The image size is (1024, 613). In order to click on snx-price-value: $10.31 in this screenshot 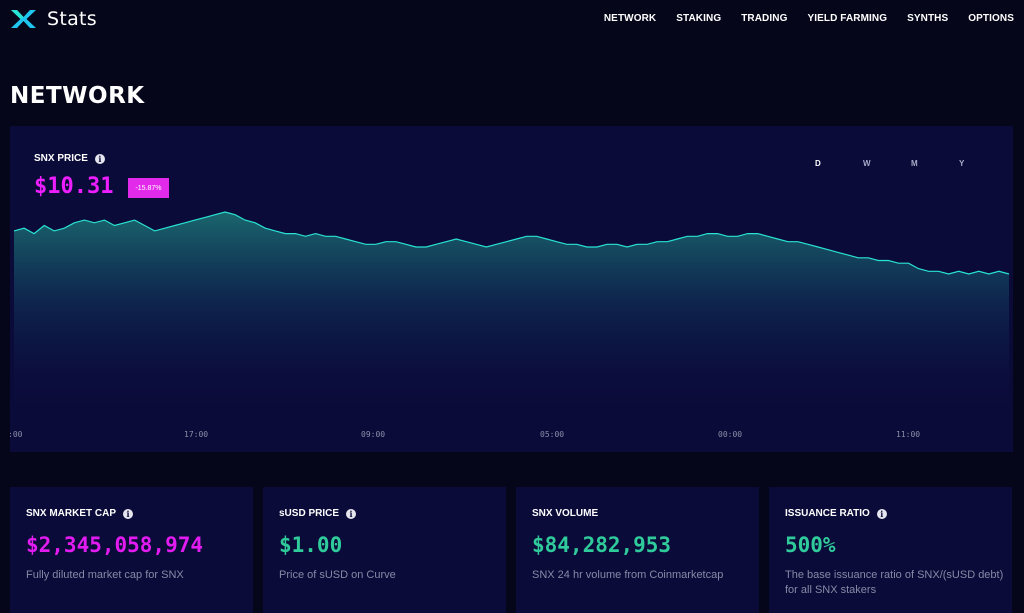, I will do `click(74, 186)`.